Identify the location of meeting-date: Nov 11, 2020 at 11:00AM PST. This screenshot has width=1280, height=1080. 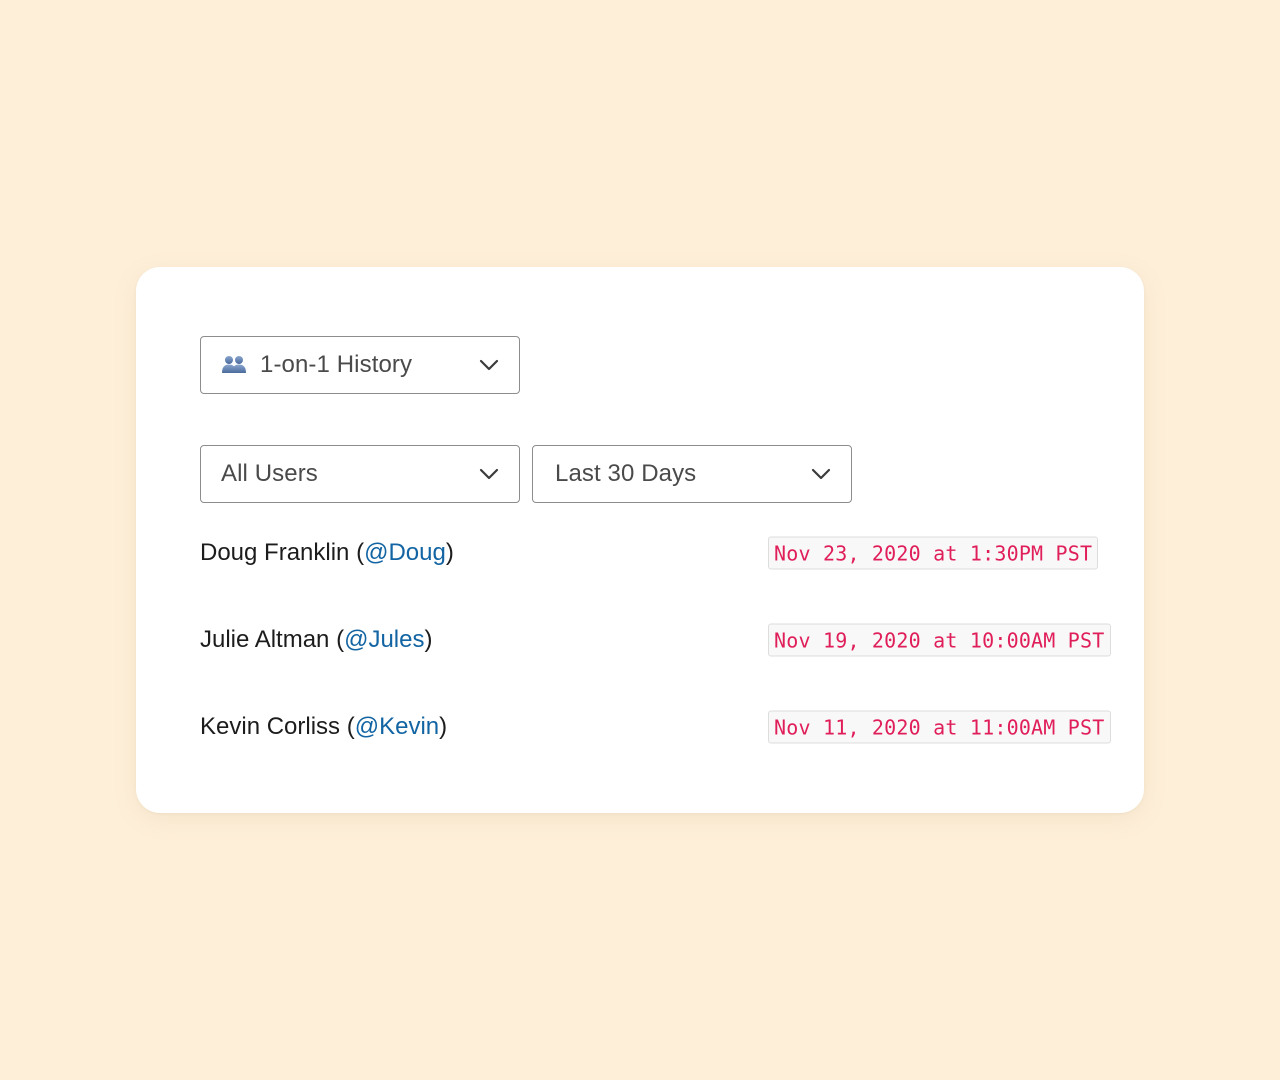
(939, 727).